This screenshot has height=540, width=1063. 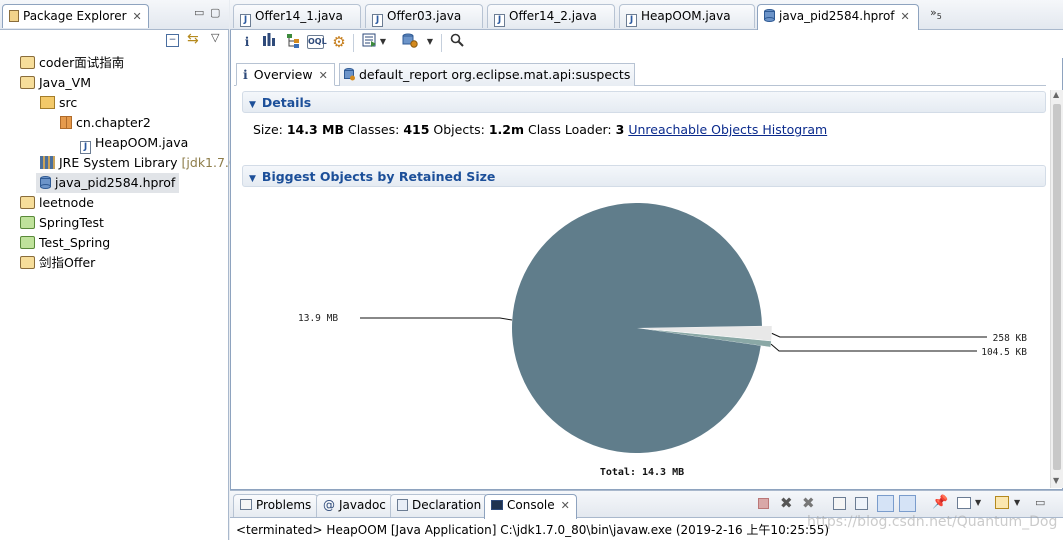 What do you see at coordinates (551, 16) in the screenshot?
I see `editor-tab-offer14-2: J Offer14_2.java` at bounding box center [551, 16].